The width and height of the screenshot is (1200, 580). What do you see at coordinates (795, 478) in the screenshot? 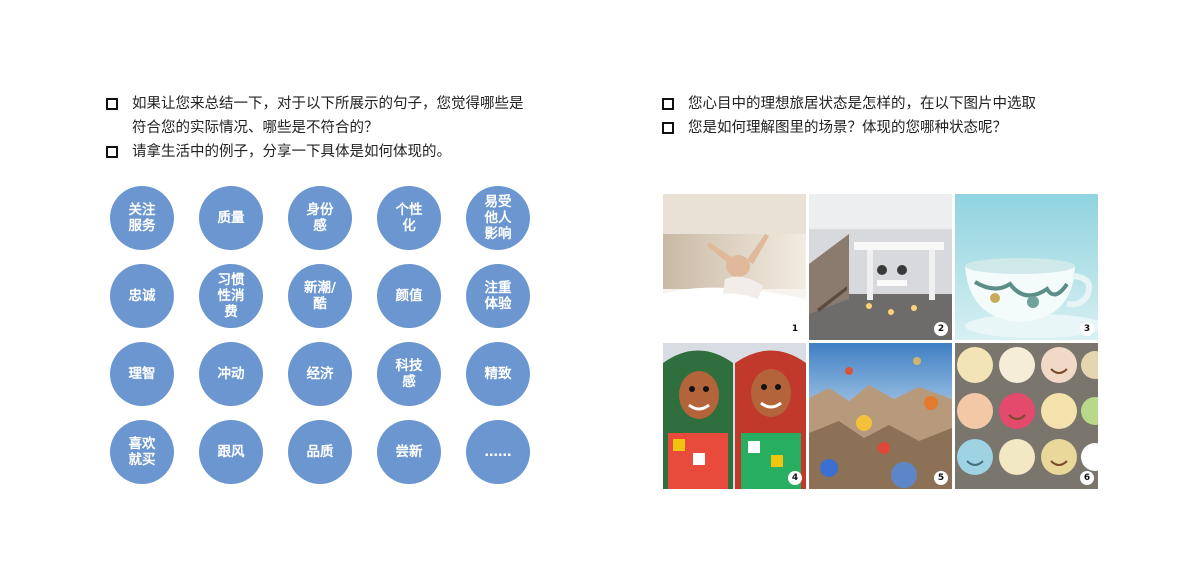
I see `photo-number-badge: 4` at bounding box center [795, 478].